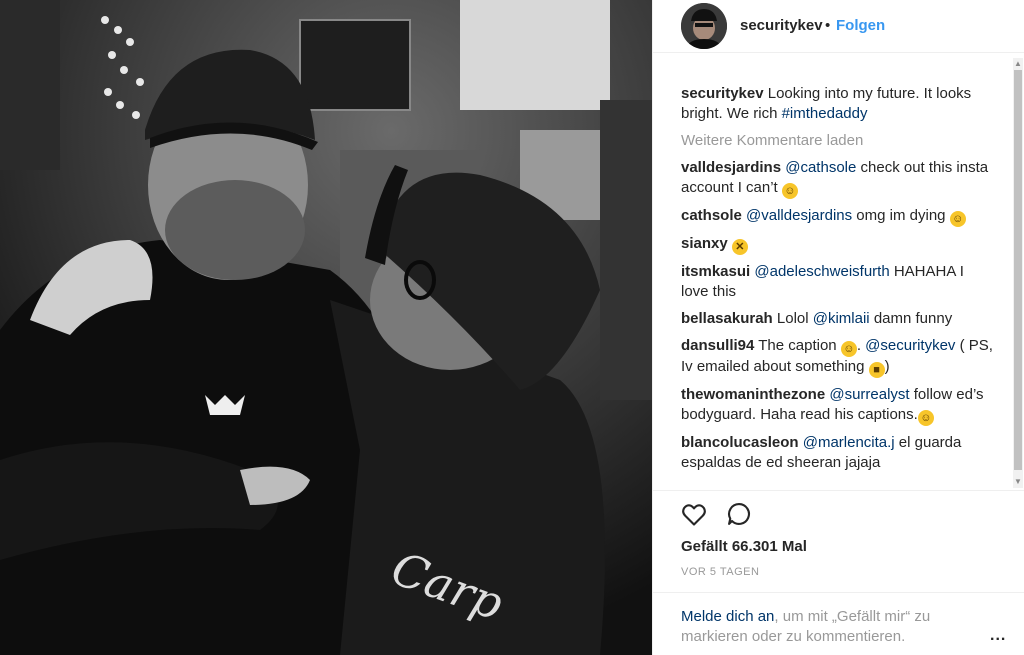  What do you see at coordinates (838, 540) in the screenshot?
I see `post-actions: Gefällt 66.301 Mal VOR 5 TAGEN` at bounding box center [838, 540].